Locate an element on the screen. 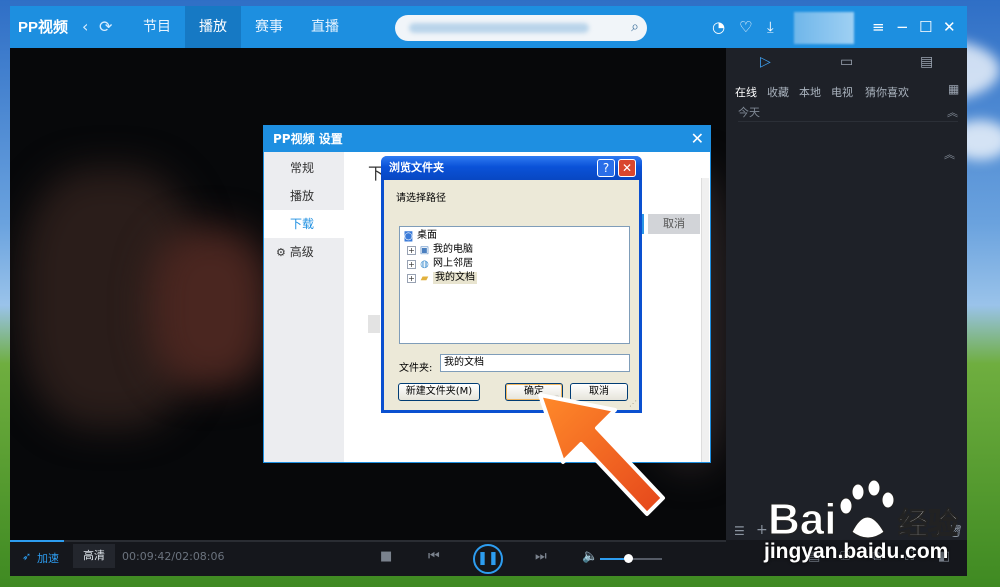 This screenshot has width=1000, height=587. dialog-close-button: ✕ is located at coordinates (627, 168).